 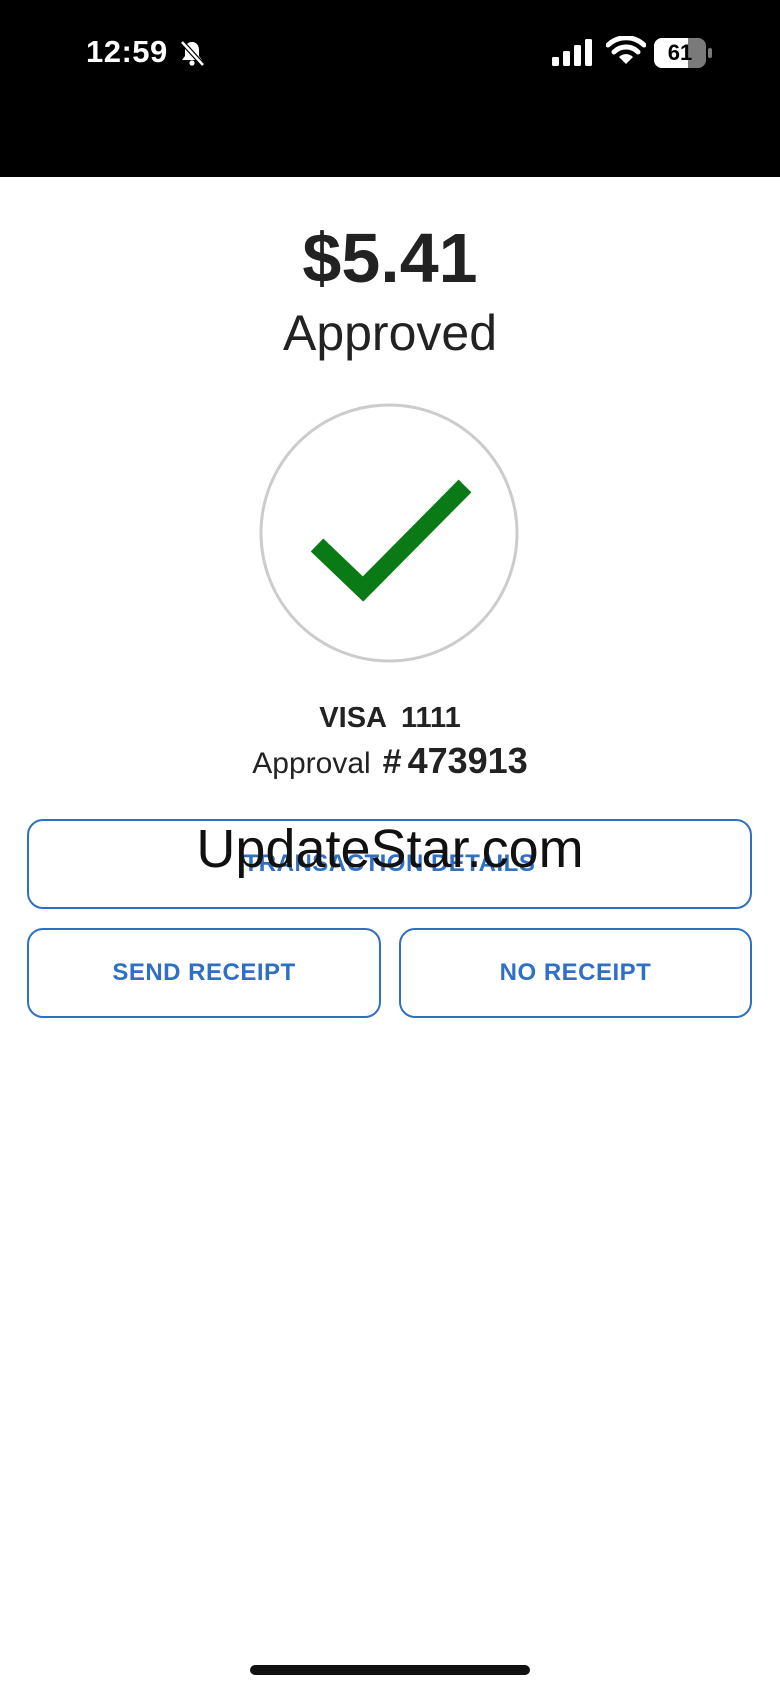 What do you see at coordinates (353, 718) in the screenshot?
I see `card-brand: VISA` at bounding box center [353, 718].